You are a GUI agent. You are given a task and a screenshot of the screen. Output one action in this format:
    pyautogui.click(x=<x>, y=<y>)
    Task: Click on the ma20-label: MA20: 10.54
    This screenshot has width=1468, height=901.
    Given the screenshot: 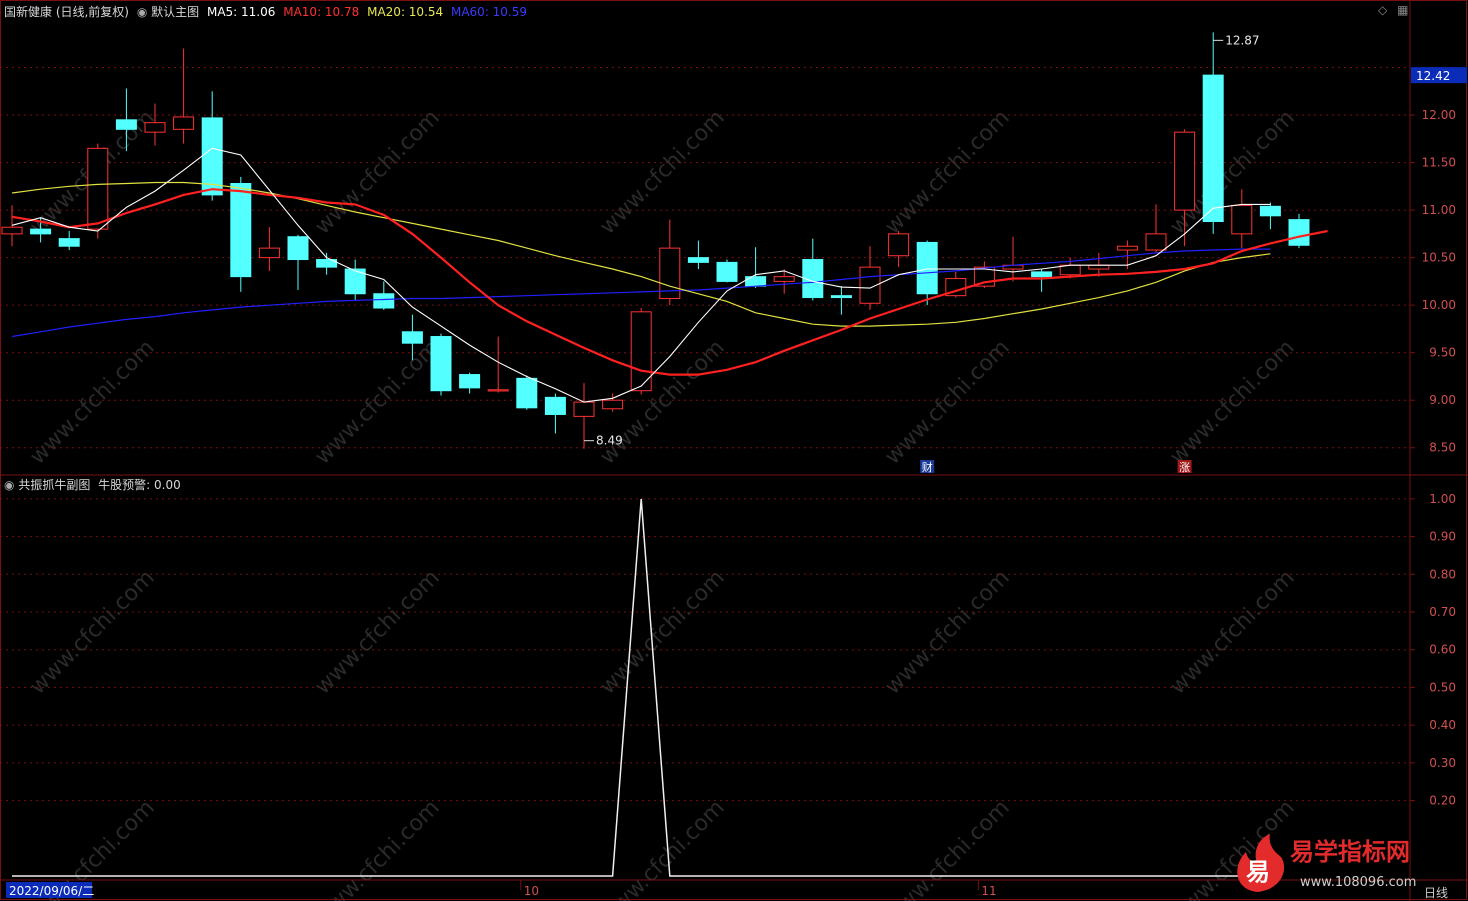 What is the action you would take?
    pyautogui.click(x=405, y=12)
    